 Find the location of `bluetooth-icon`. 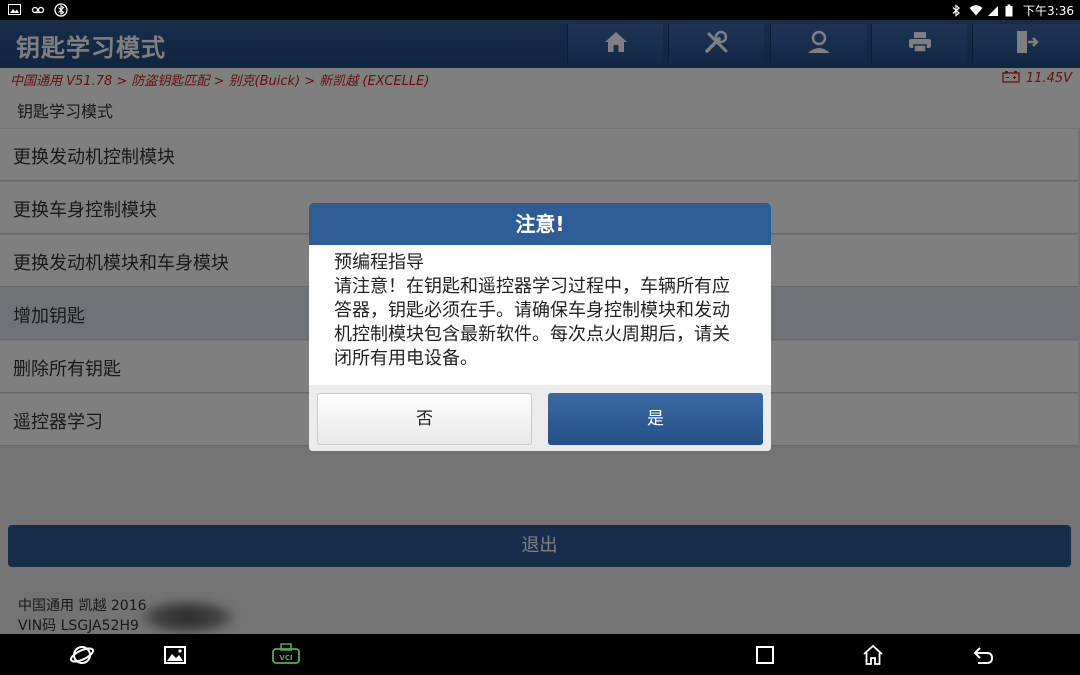

bluetooth-icon is located at coordinates (957, 10).